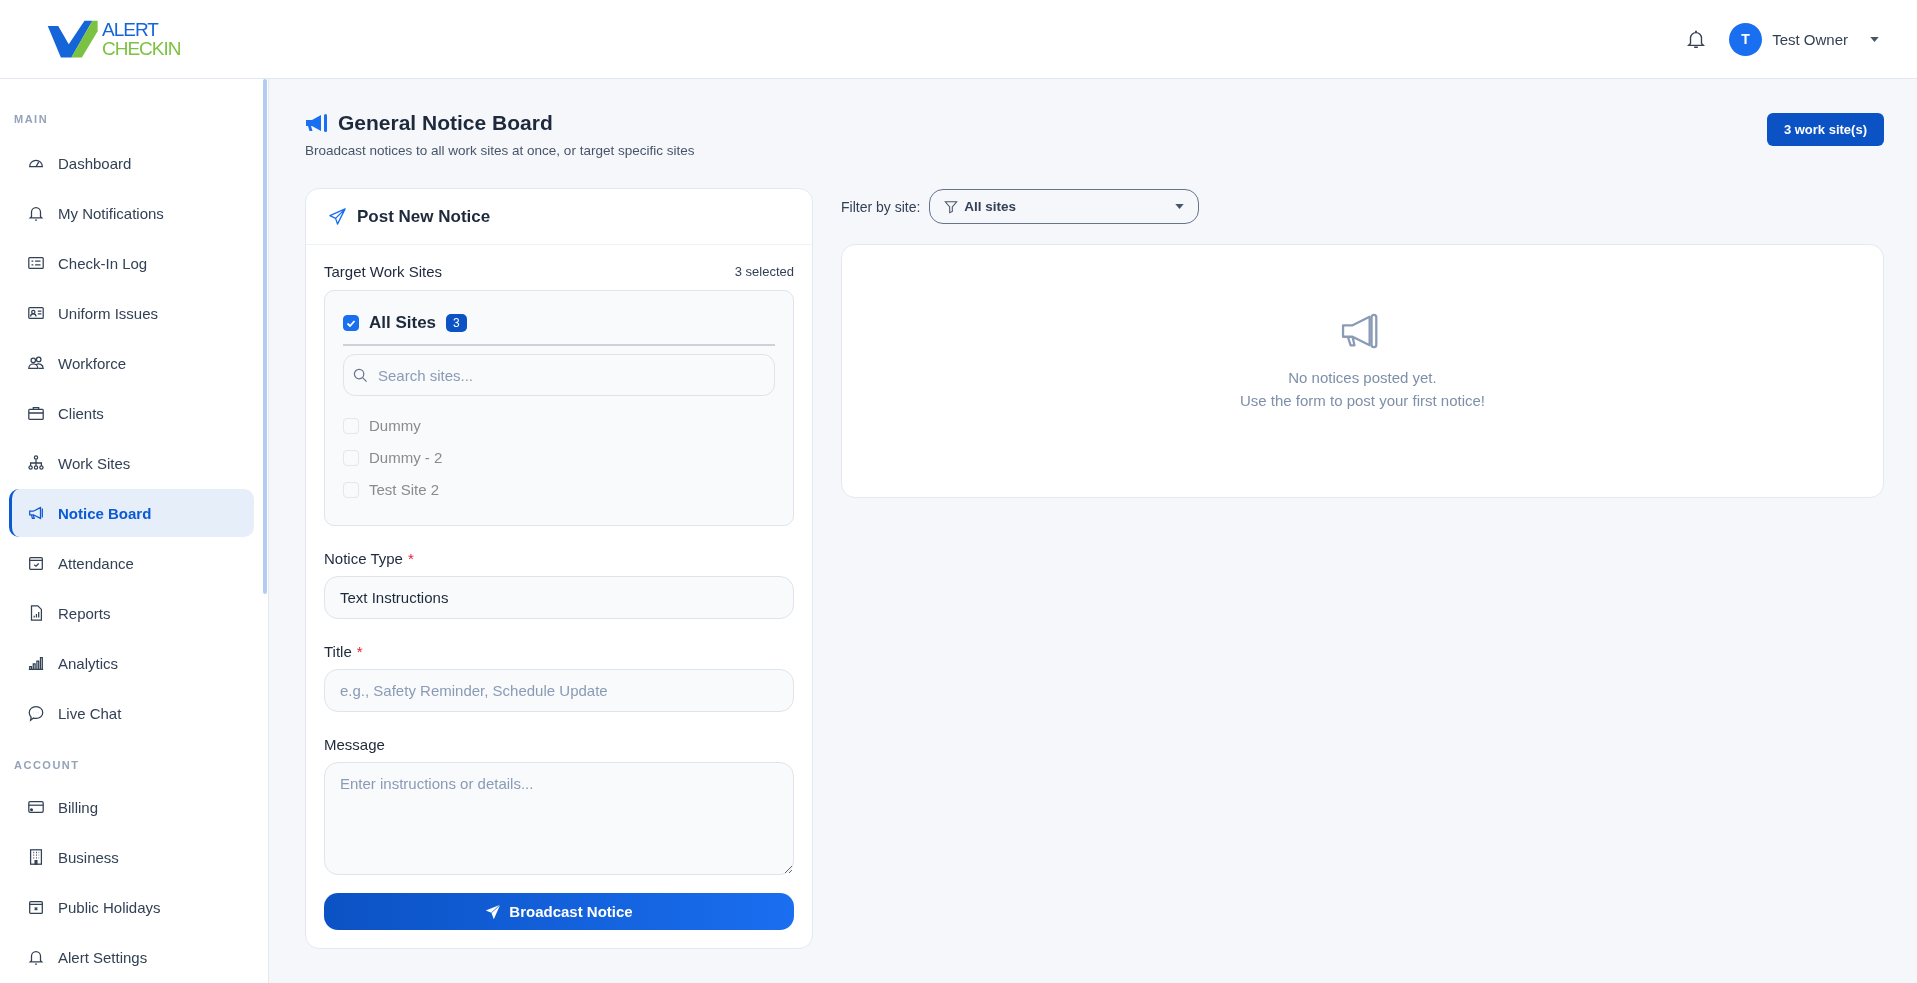  What do you see at coordinates (131, 907) in the screenshot?
I see `sidebar-item: Public Holidays` at bounding box center [131, 907].